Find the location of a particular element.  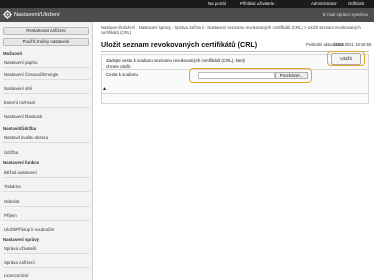

sidebar-item-device-mgmt: Správa zařízení is located at coordinates (47, 262).